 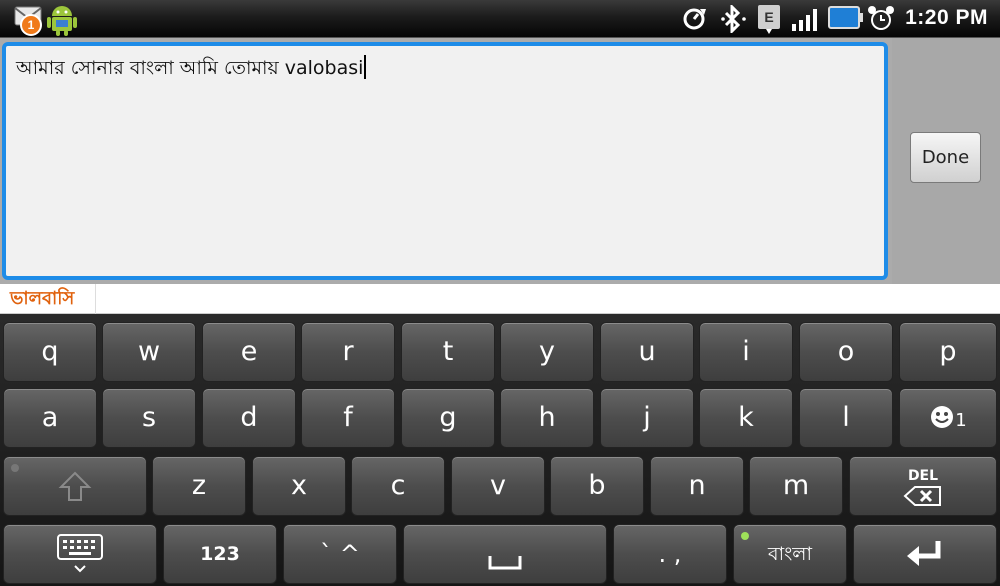 What do you see at coordinates (505, 563) in the screenshot?
I see `space-bar-icon` at bounding box center [505, 563].